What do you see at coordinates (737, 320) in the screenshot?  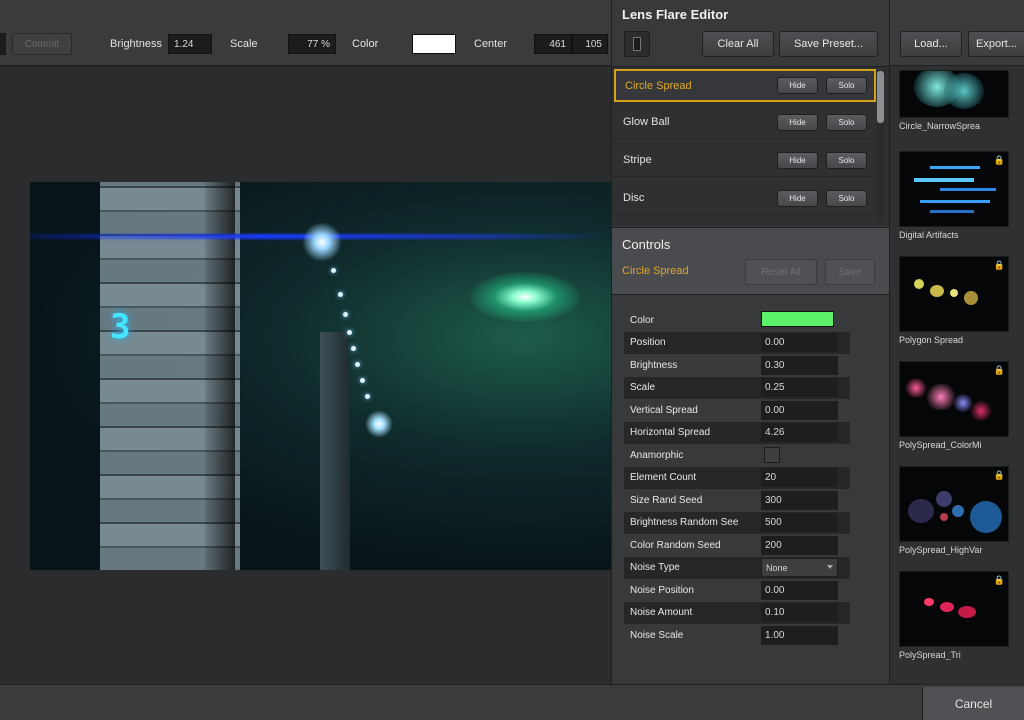 I see `prop-row-color: Color` at bounding box center [737, 320].